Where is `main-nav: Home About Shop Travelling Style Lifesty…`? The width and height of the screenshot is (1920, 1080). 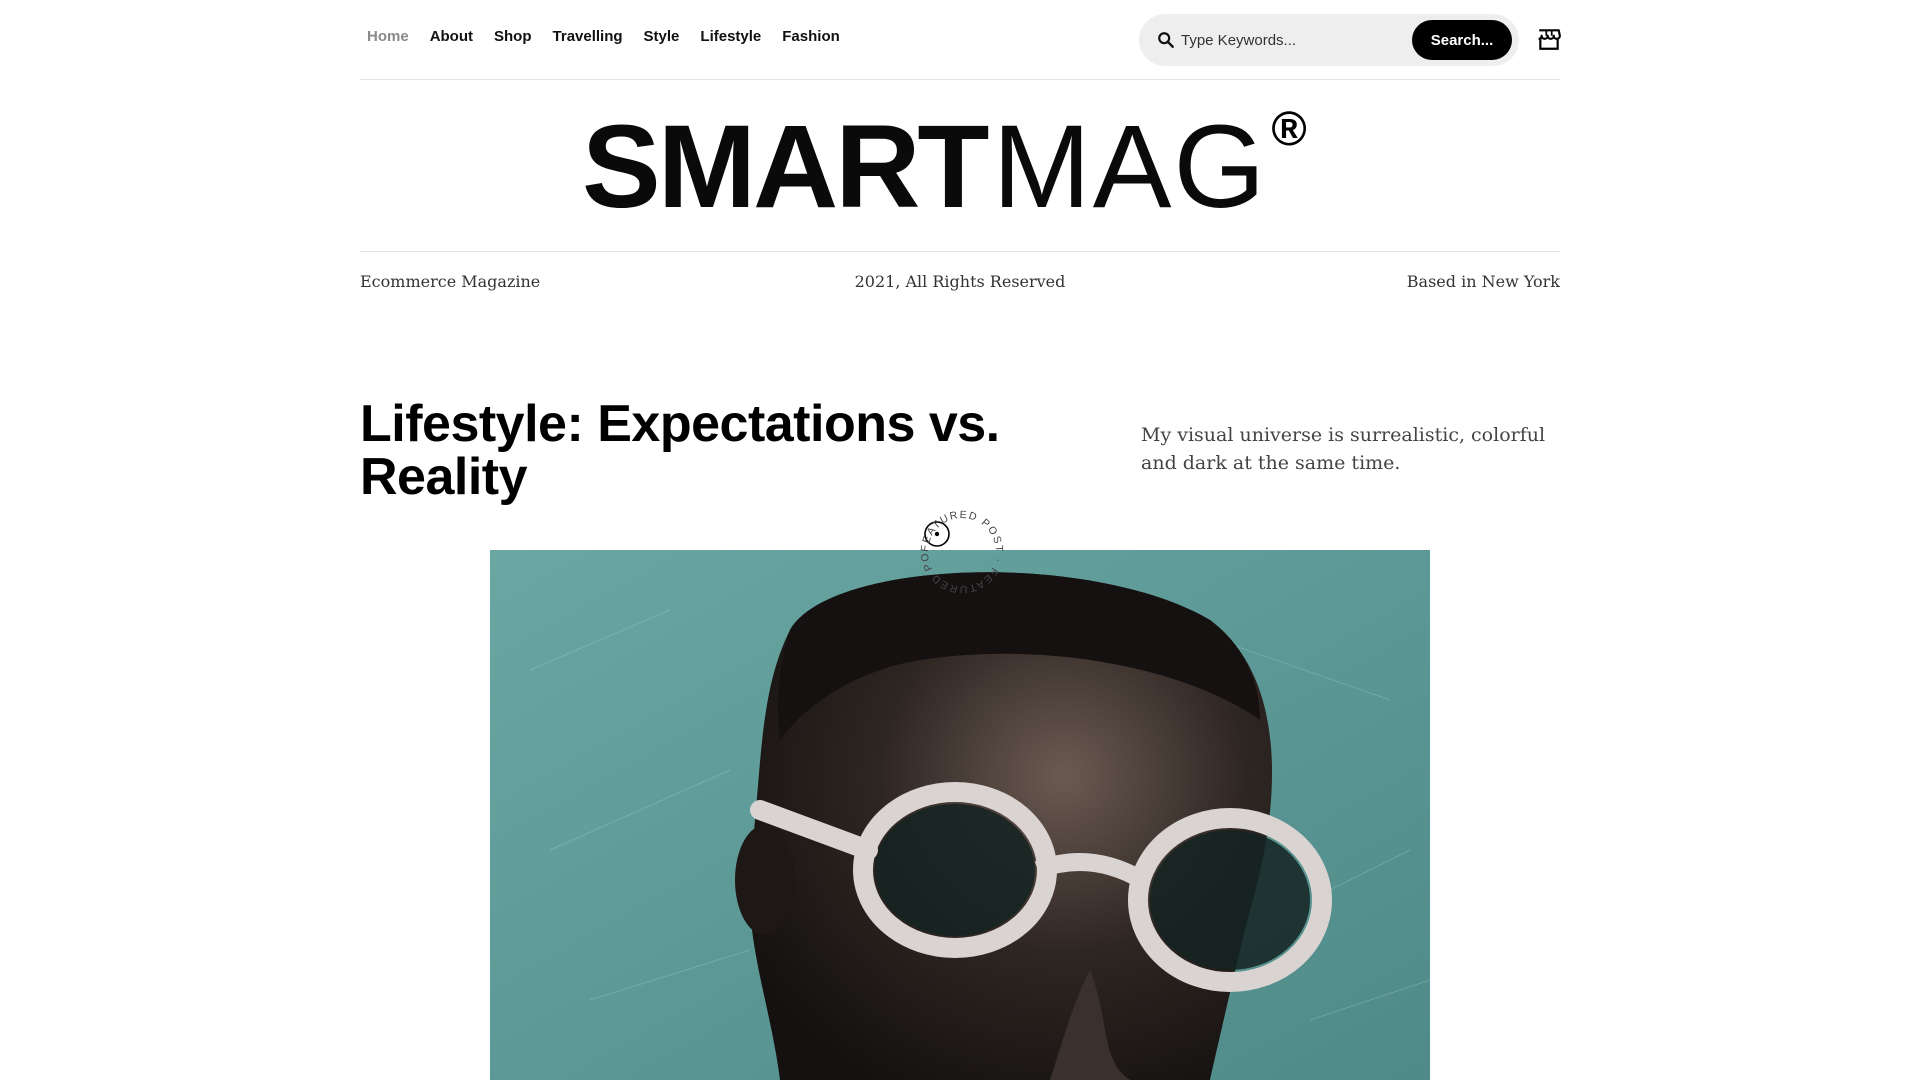
main-nav: Home About Shop Travelling Style Lifesty… is located at coordinates (600, 36).